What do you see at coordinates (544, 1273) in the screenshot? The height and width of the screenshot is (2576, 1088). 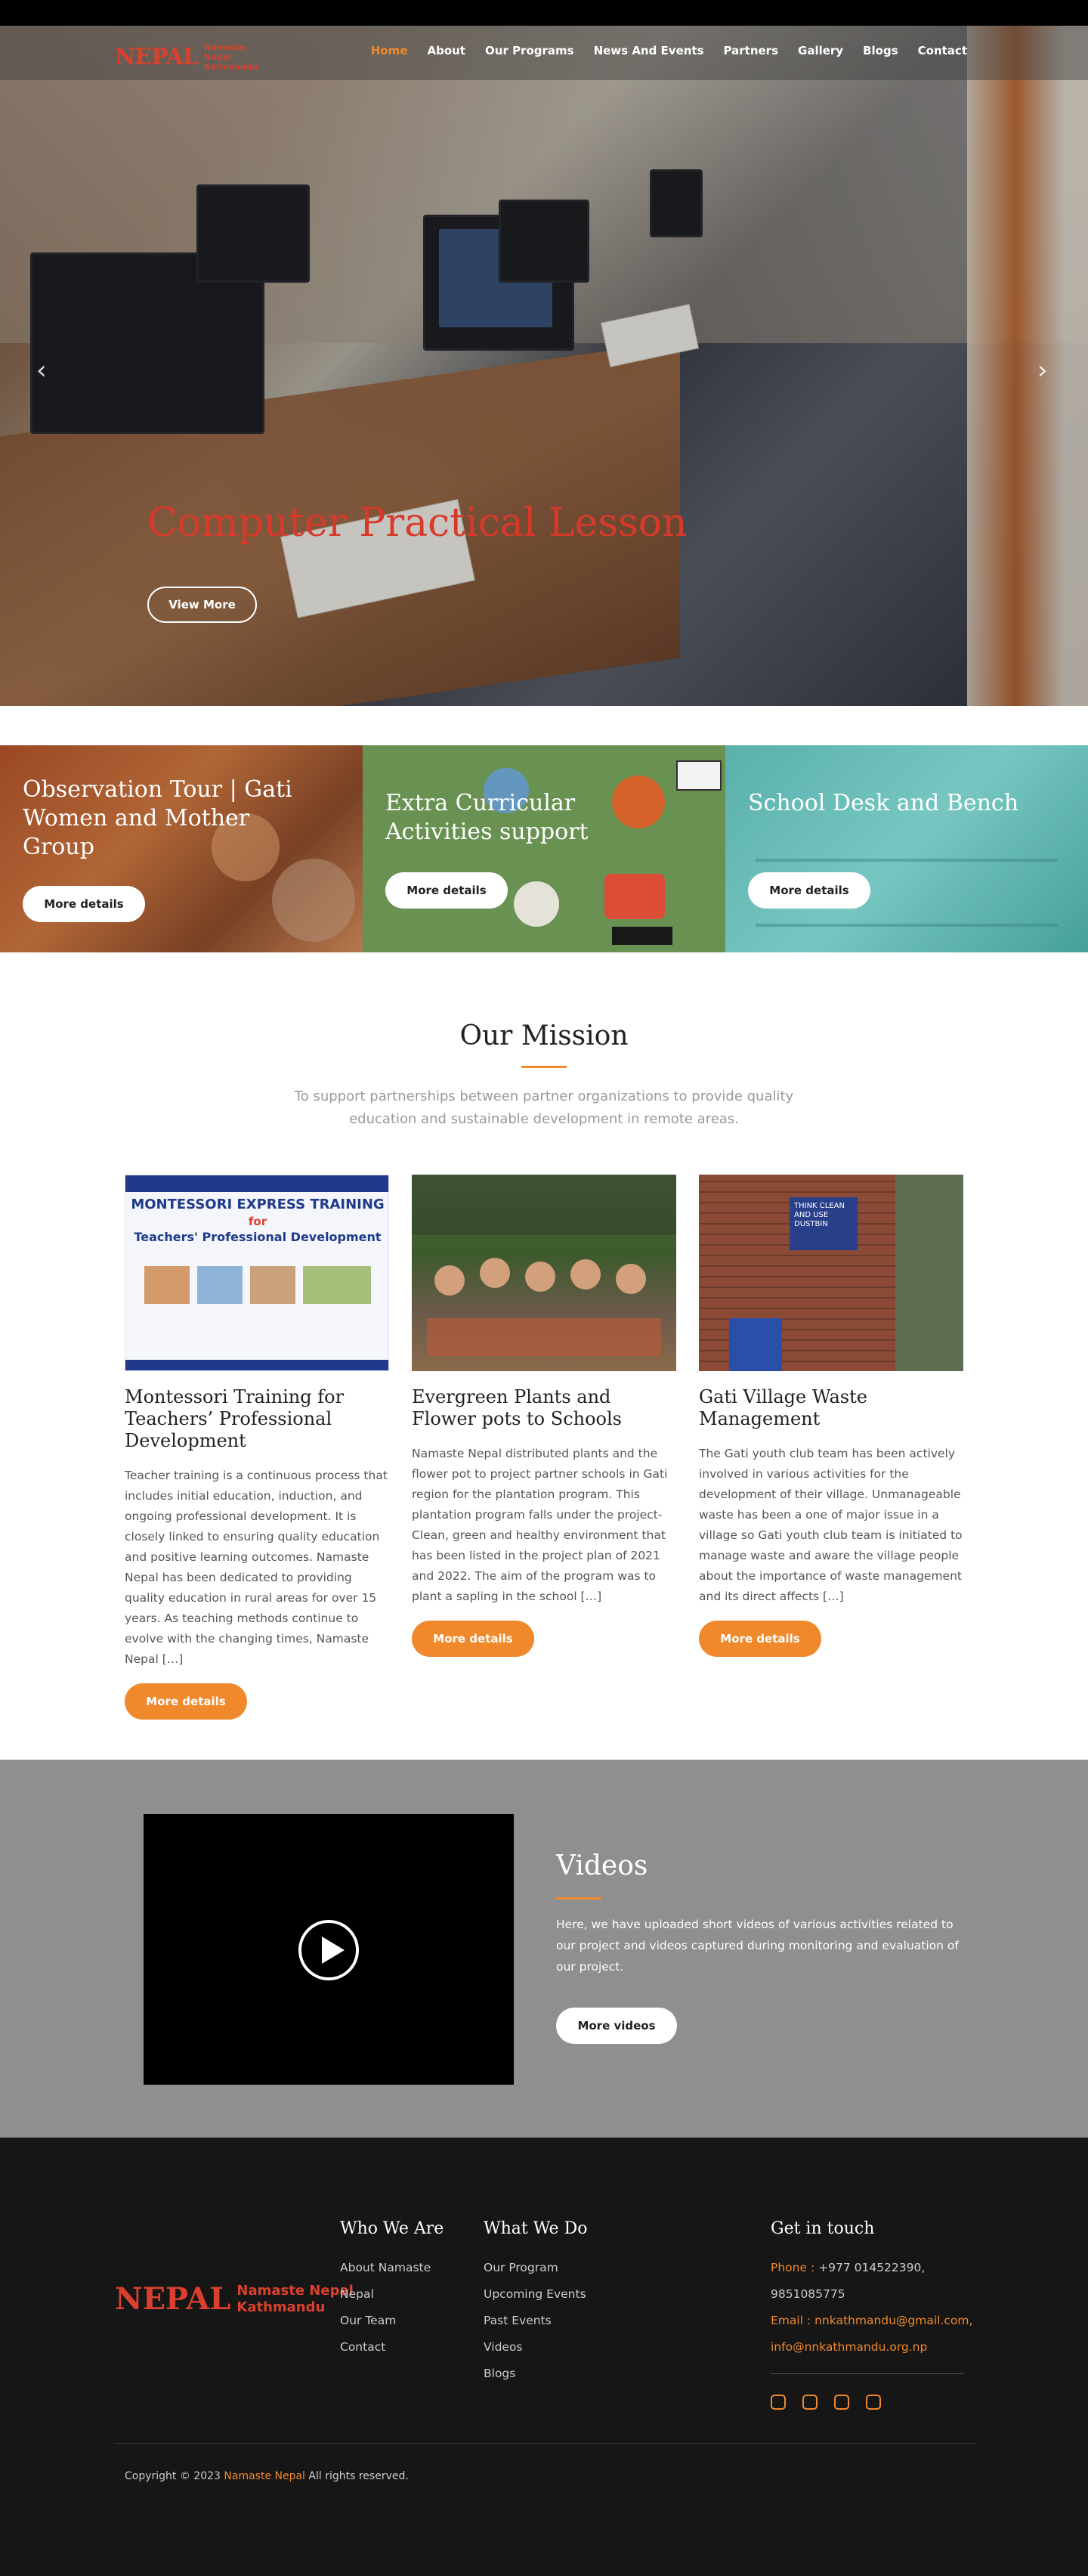 I see `card-image` at bounding box center [544, 1273].